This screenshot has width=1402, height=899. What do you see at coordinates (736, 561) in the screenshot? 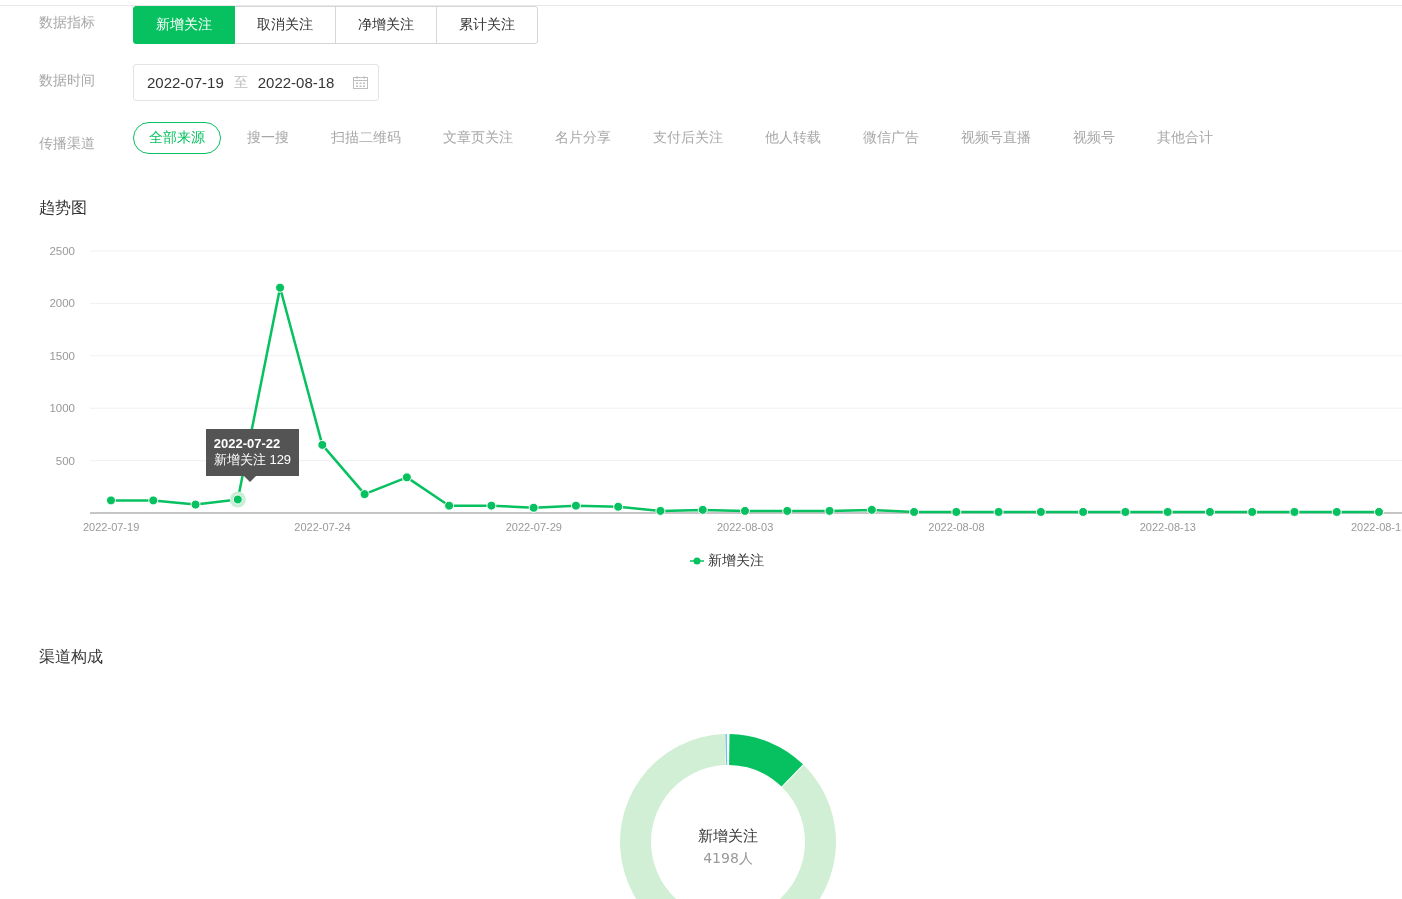
I see `legend-label: 新增关注` at bounding box center [736, 561].